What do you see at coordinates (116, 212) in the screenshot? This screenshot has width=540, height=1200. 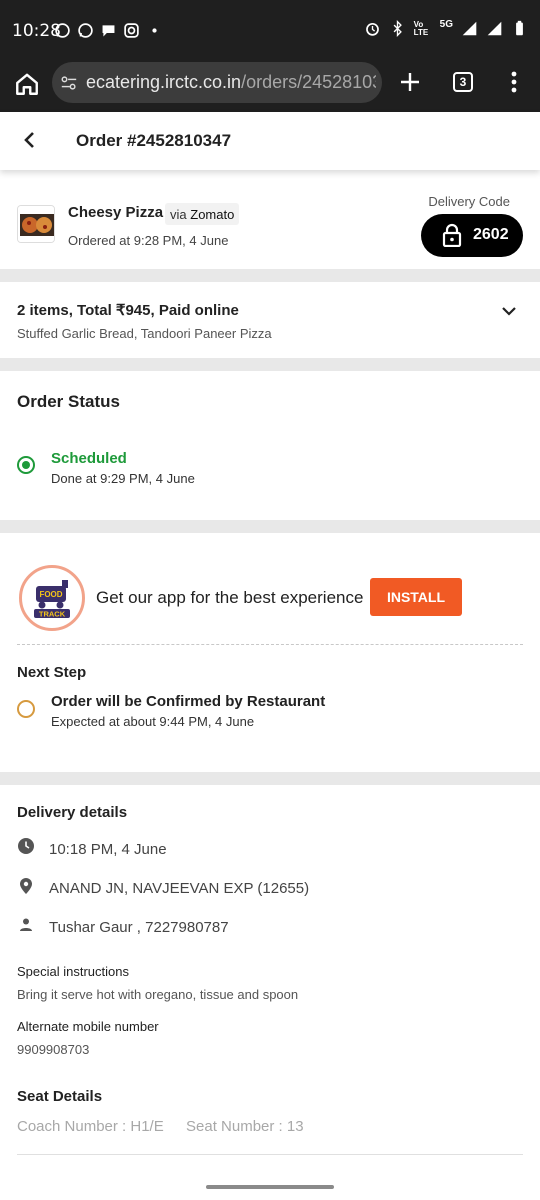 I see `restaurant-name: Cheesy Pizza` at bounding box center [116, 212].